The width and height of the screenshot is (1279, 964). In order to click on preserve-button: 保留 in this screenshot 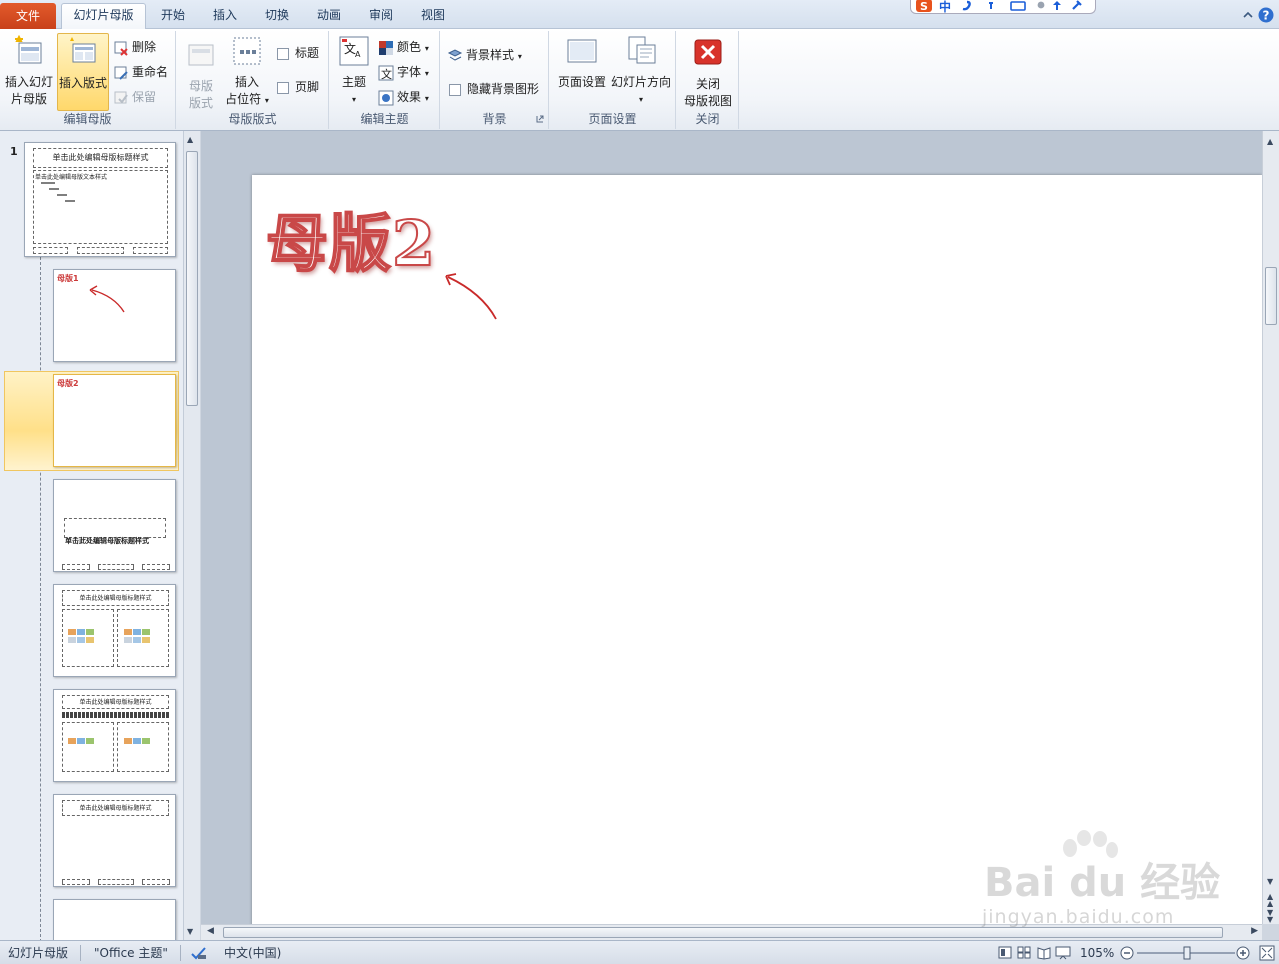, I will do `click(134, 97)`.